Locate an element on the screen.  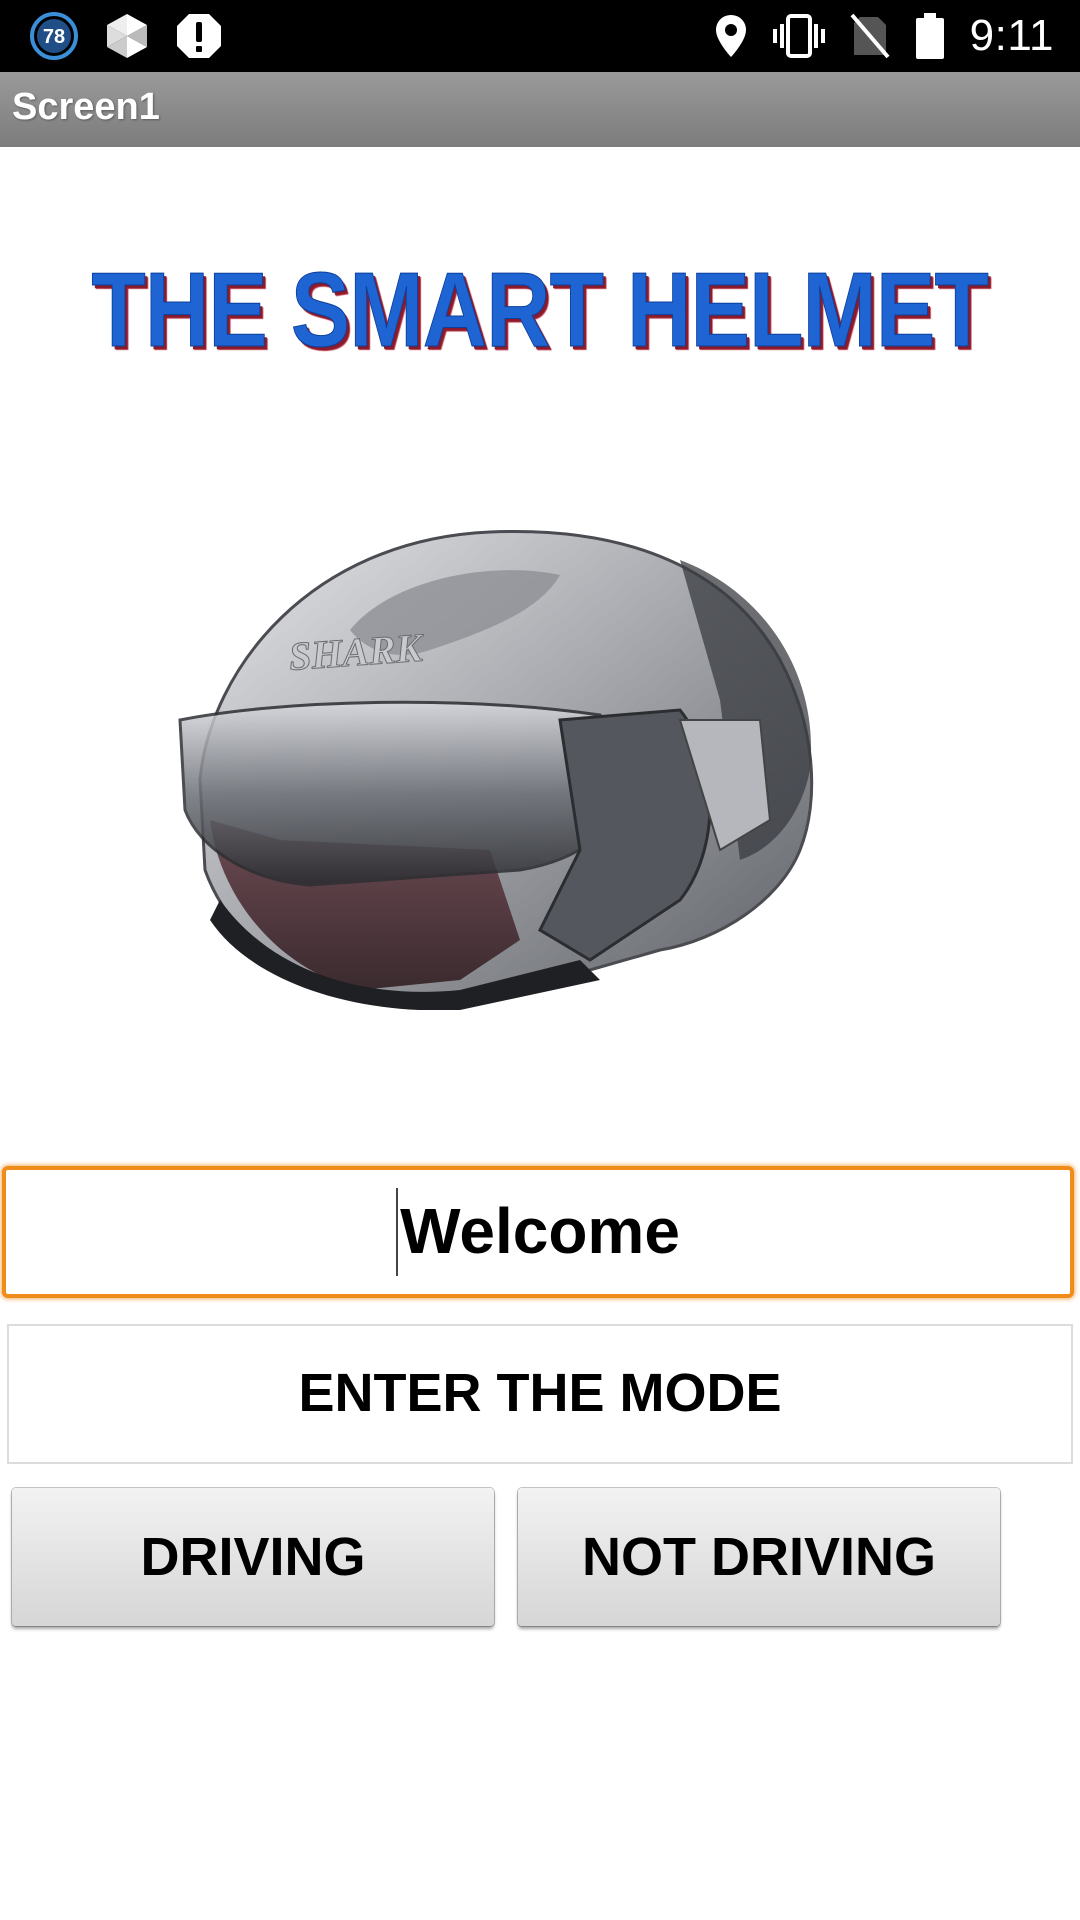
status-time: 9:11 is located at coordinates (1011, 35).